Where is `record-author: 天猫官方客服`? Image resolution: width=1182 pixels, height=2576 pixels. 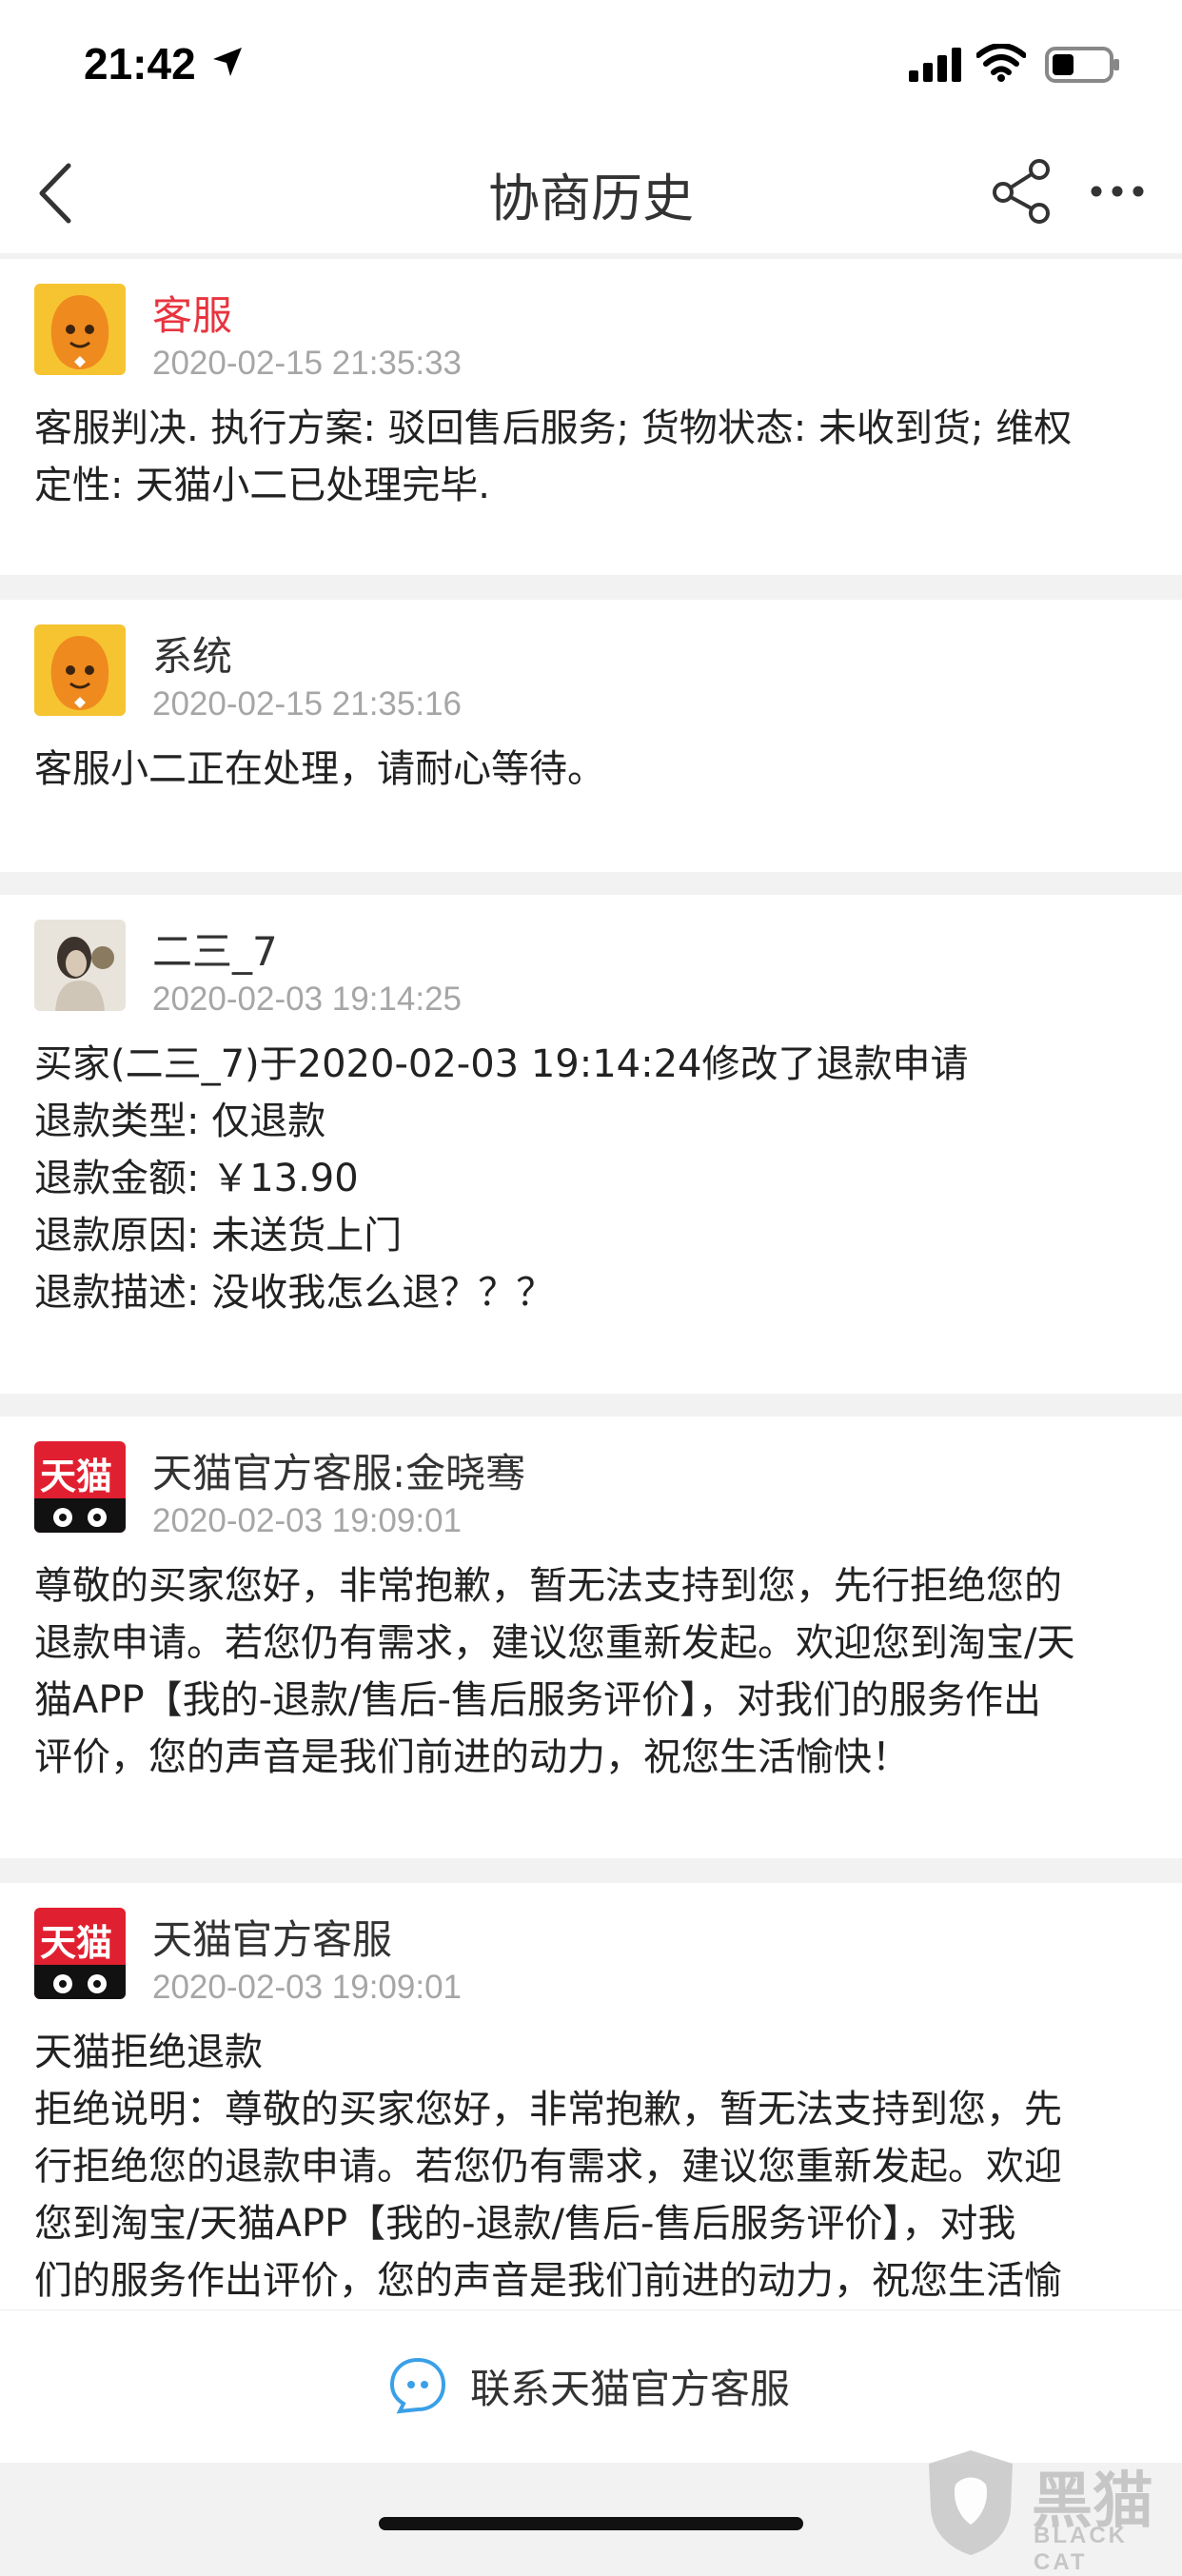
record-author: 天猫官方客服 is located at coordinates (272, 1939).